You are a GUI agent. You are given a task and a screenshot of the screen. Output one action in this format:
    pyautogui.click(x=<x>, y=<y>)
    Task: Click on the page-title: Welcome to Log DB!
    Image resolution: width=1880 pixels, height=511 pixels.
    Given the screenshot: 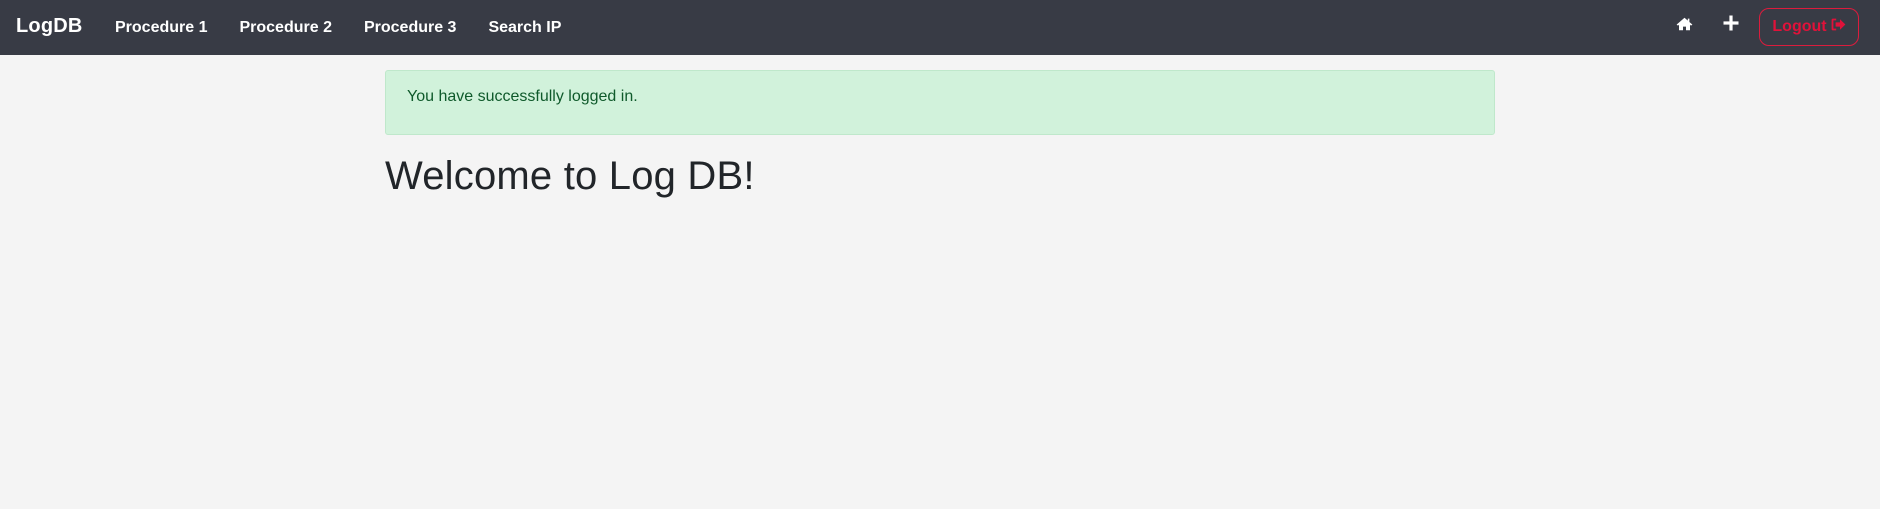 What is the action you would take?
    pyautogui.click(x=570, y=176)
    